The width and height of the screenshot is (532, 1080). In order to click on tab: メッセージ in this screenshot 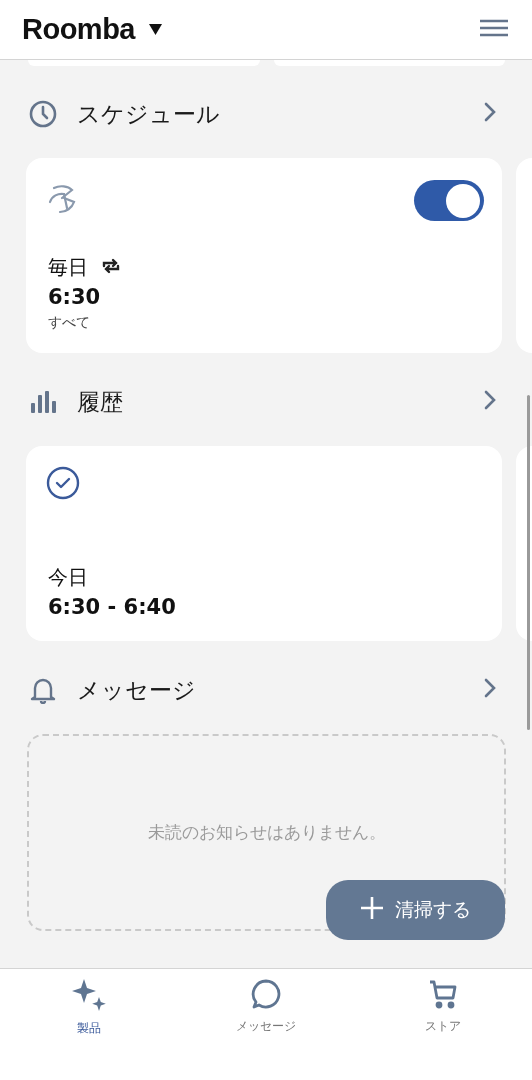, I will do `click(266, 1007)`.